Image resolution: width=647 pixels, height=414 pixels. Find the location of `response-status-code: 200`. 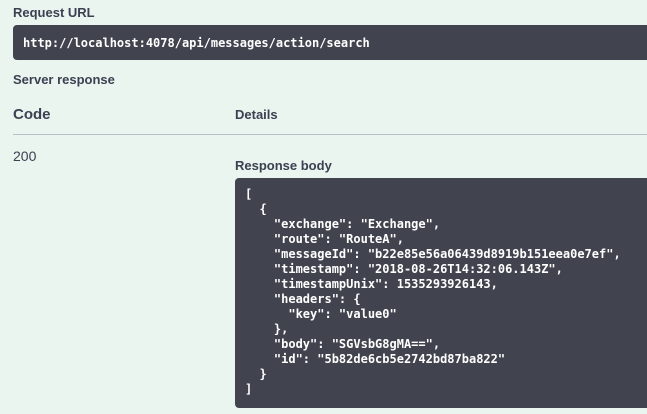

response-status-code: 200 is located at coordinates (25, 156).